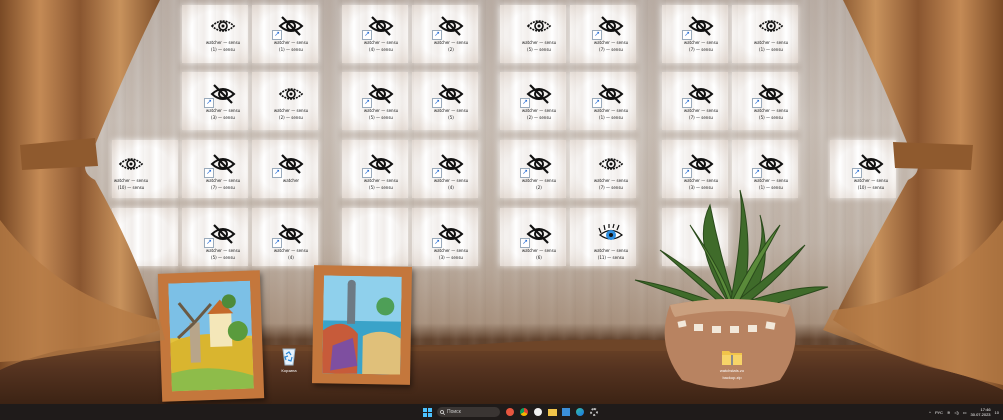  What do you see at coordinates (131, 171) in the screenshot?
I see `desktop-icon: watcher — sensu (10) — sensu` at bounding box center [131, 171].